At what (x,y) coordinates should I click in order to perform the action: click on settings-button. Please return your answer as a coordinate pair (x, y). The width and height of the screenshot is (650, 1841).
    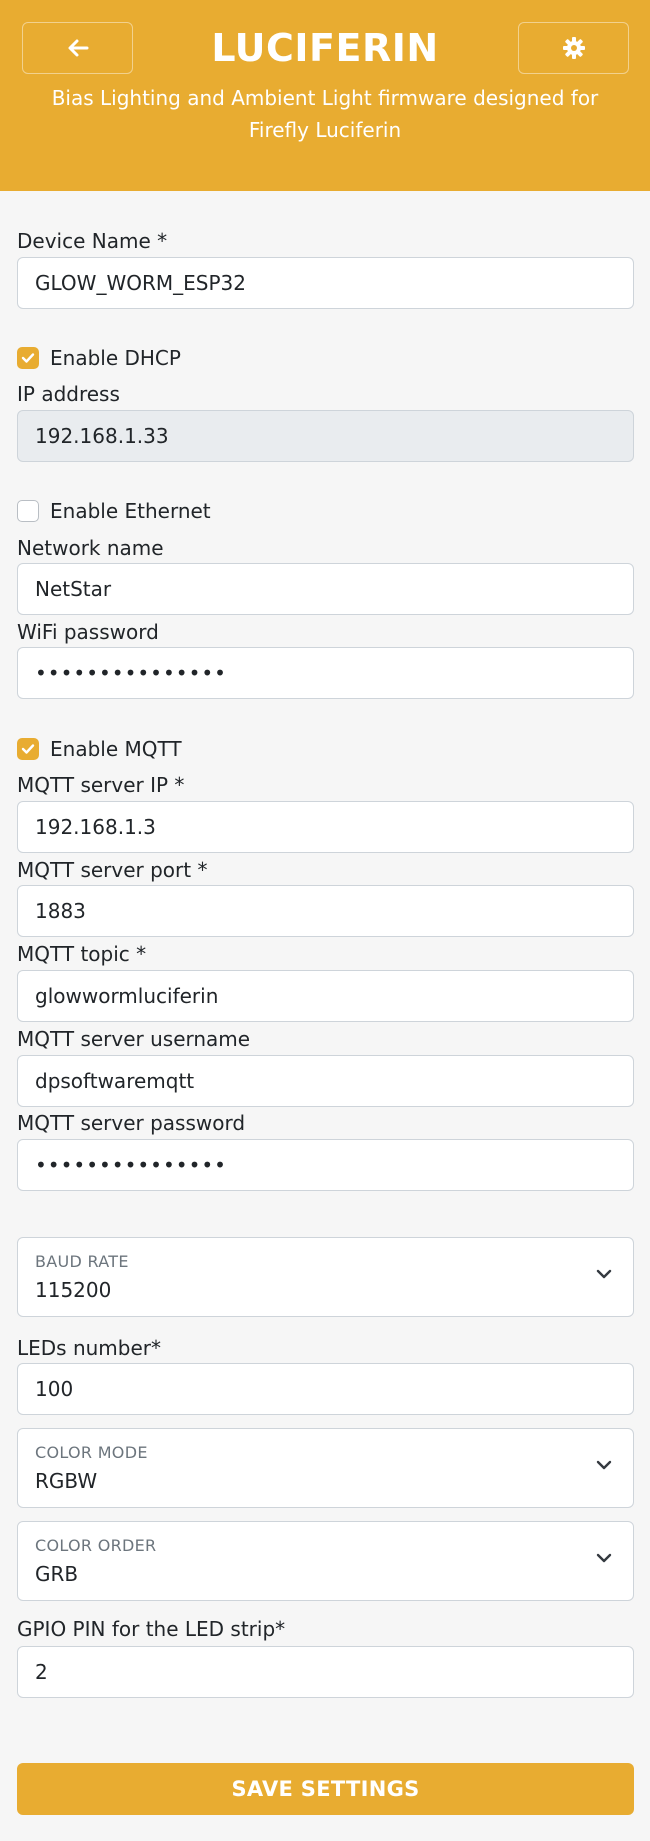
    Looking at the image, I should click on (573, 48).